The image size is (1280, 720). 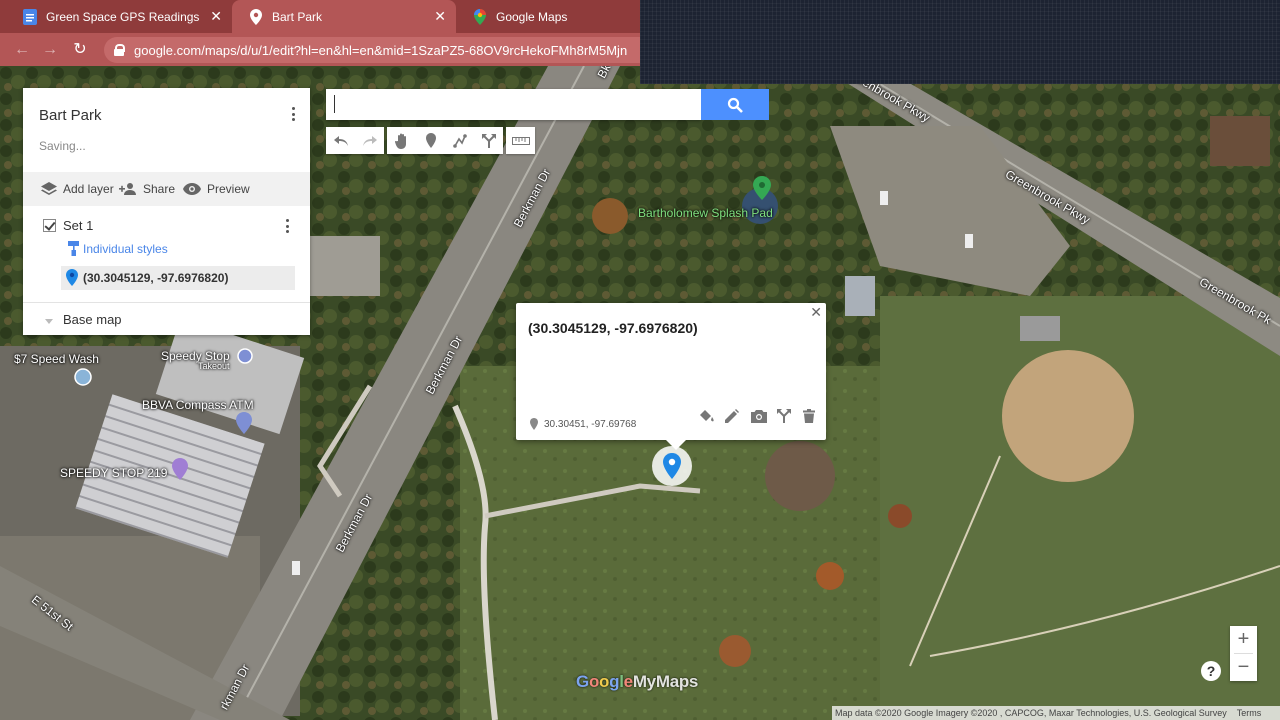 What do you see at coordinates (637, 681) in the screenshot?
I see `google-my-maps-logo: GoogleMyMaps` at bounding box center [637, 681].